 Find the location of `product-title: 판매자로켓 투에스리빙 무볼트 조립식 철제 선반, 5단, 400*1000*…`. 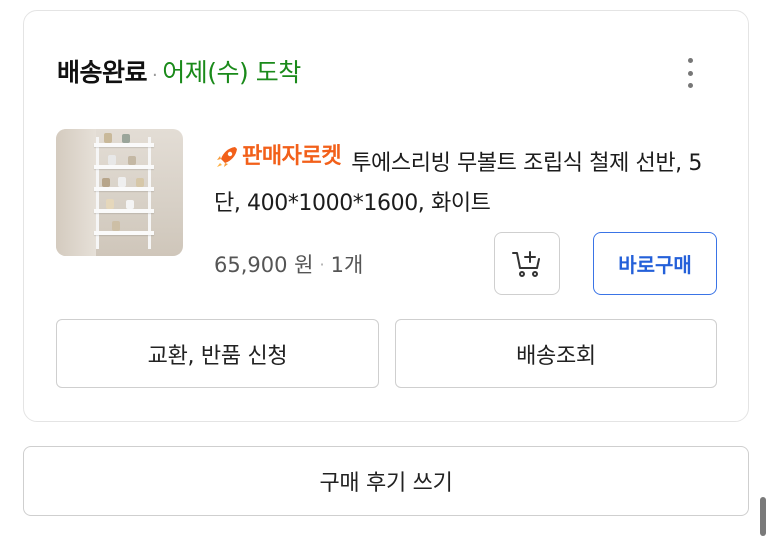

product-title: 판매자로켓 투에스리빙 무볼트 조립식 철제 선반, 5단, 400*1000*… is located at coordinates (464, 180).